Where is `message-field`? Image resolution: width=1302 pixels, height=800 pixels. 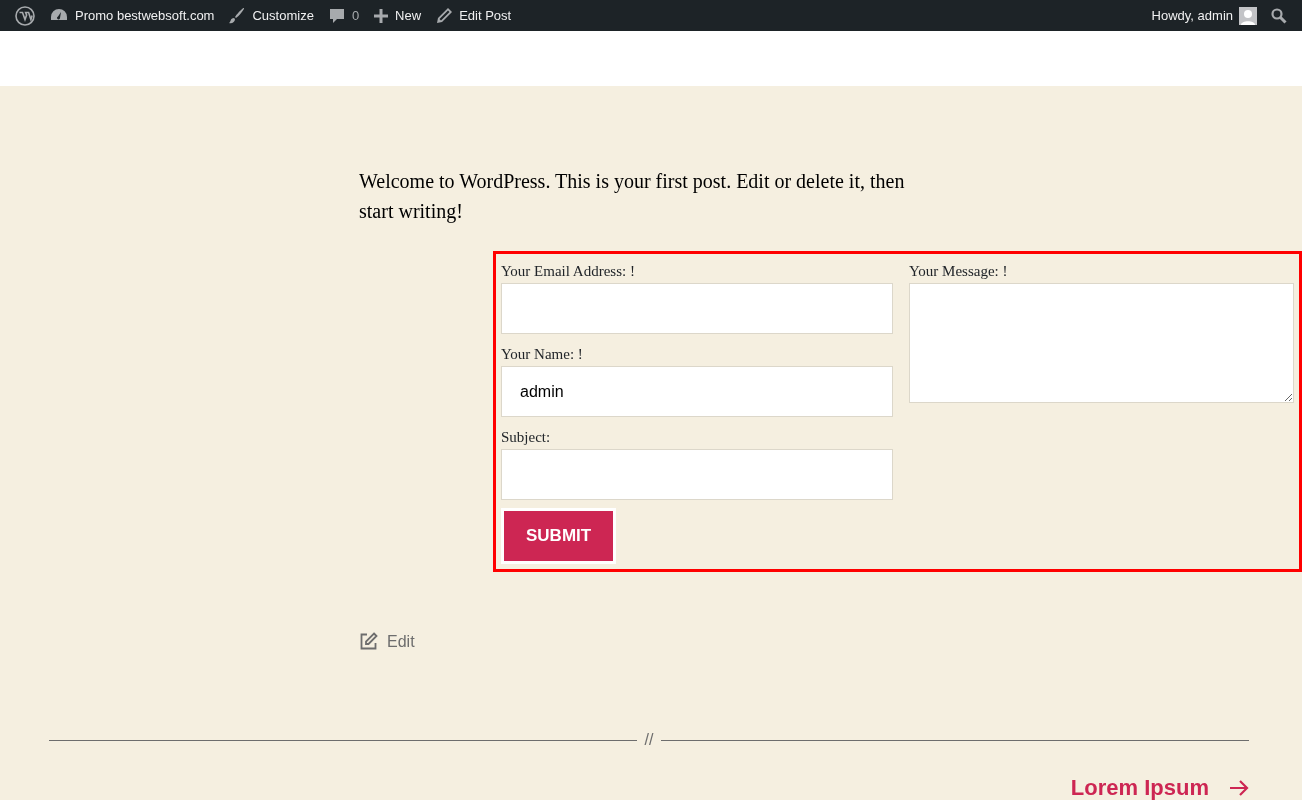
message-field is located at coordinates (1101, 343).